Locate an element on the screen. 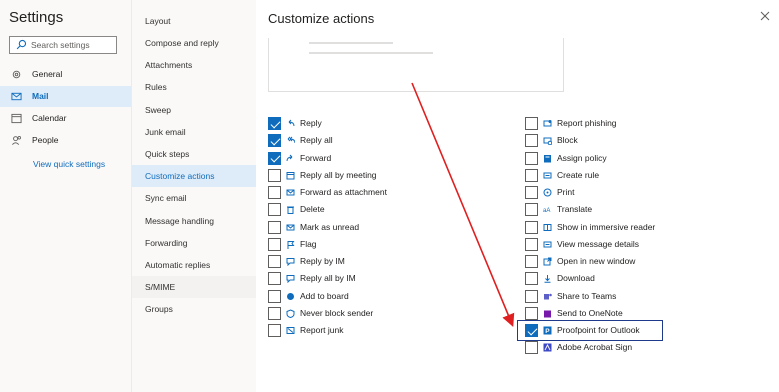 Image resolution: width=779 pixels, height=392 pixels. subnav-message-handling: Message handling is located at coordinates (194, 221).